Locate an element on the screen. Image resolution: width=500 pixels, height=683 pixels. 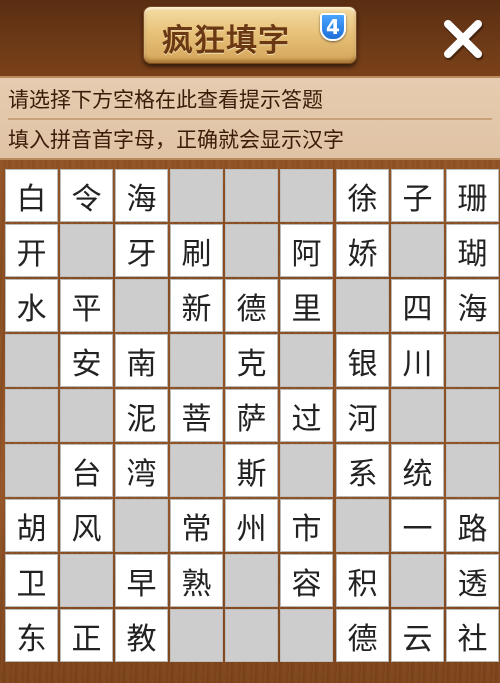
top-bar: 疯狂填字 4 is located at coordinates (250, 38).